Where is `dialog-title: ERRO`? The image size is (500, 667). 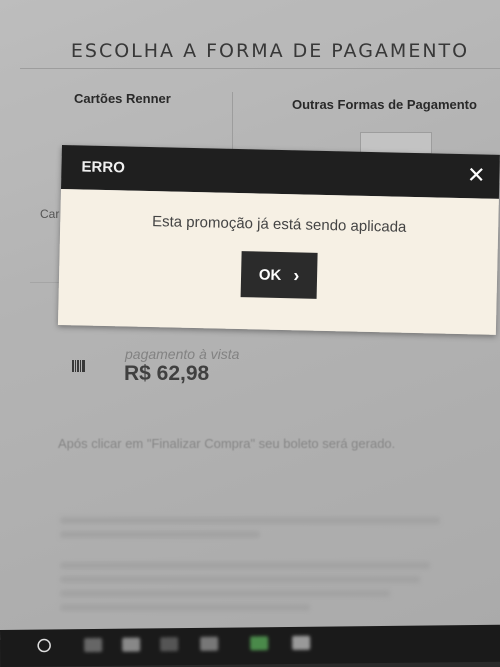
dialog-title: ERRO is located at coordinates (103, 167).